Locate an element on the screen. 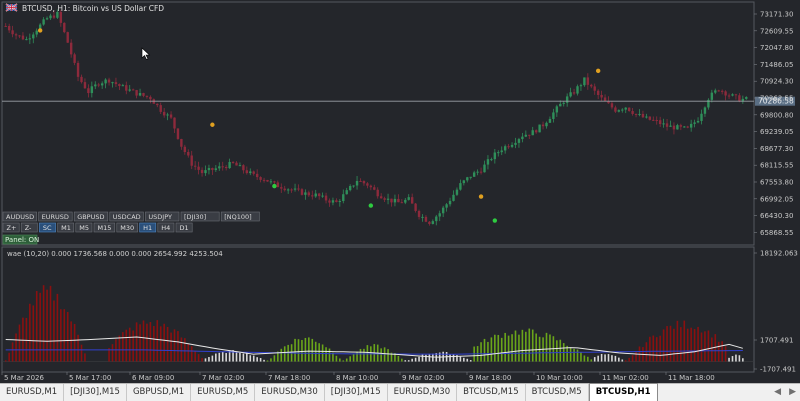 The height and width of the screenshot is (401, 800). time-axis-label: 5 Mar 2026 is located at coordinates (24, 378).